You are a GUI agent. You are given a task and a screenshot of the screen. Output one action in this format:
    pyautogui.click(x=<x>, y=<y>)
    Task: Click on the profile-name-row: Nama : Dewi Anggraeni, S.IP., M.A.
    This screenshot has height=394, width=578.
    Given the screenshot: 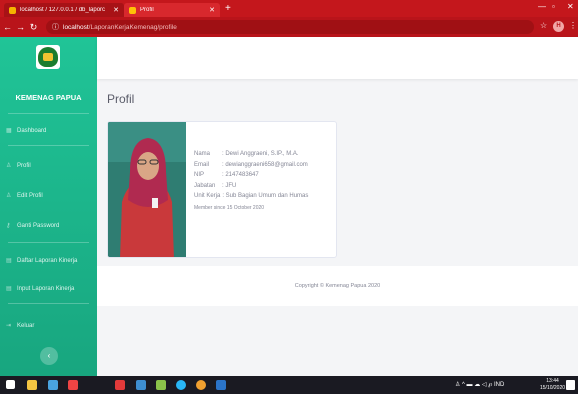 What is the action you would take?
    pyautogui.click(x=251, y=154)
    